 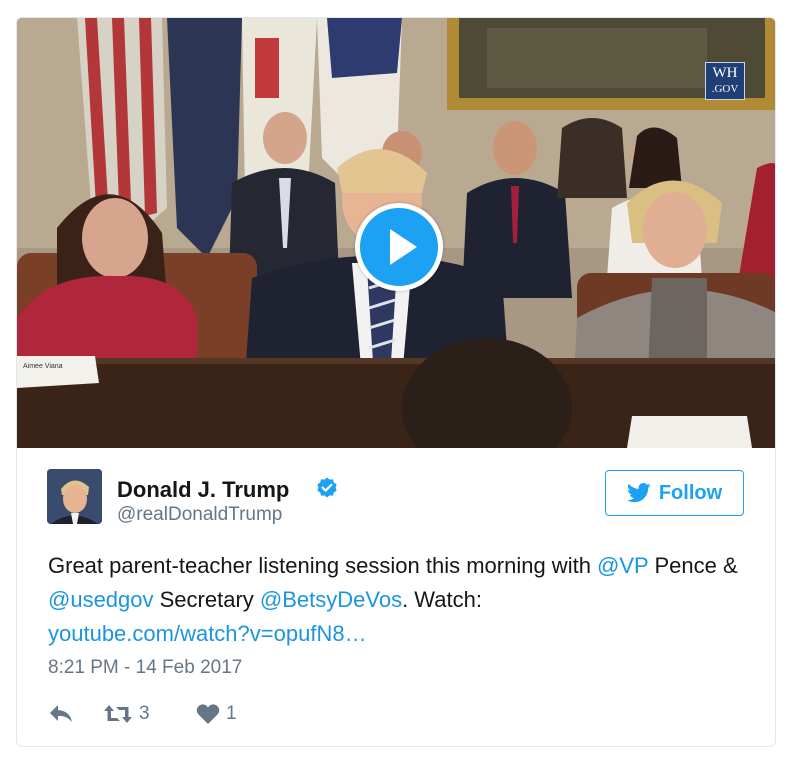 What do you see at coordinates (118, 714) in the screenshot?
I see `retweet-icon` at bounding box center [118, 714].